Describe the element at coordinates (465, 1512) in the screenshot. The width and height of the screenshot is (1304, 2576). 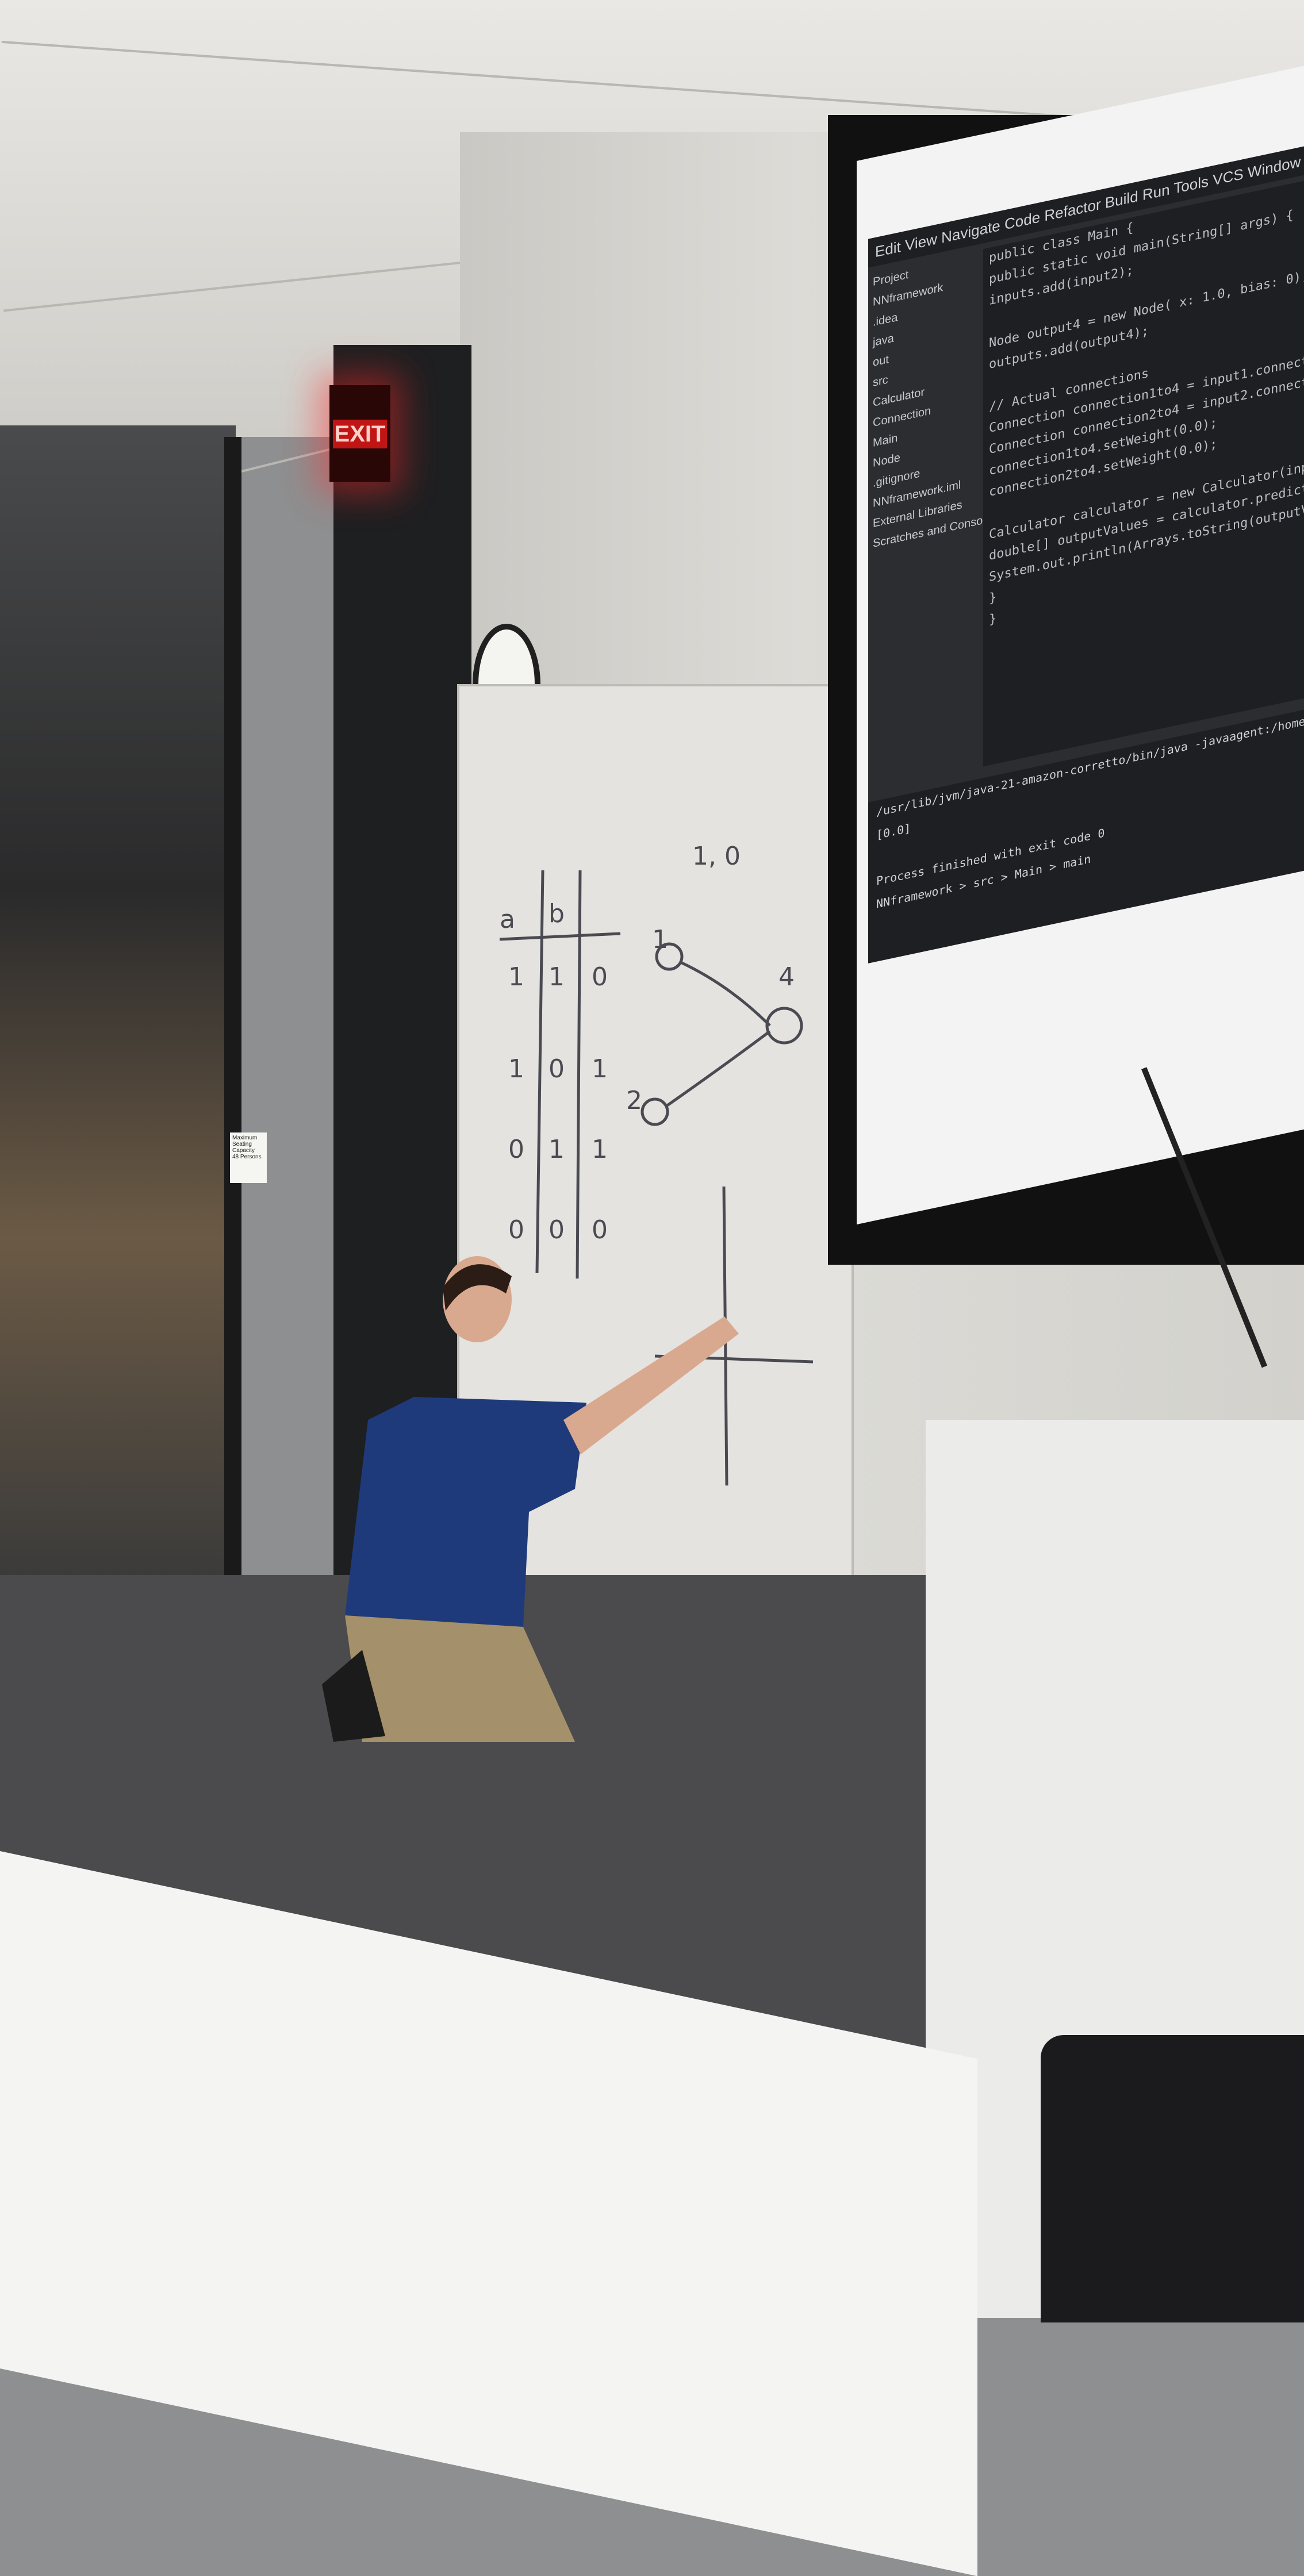
I see `student-shirt` at that location.